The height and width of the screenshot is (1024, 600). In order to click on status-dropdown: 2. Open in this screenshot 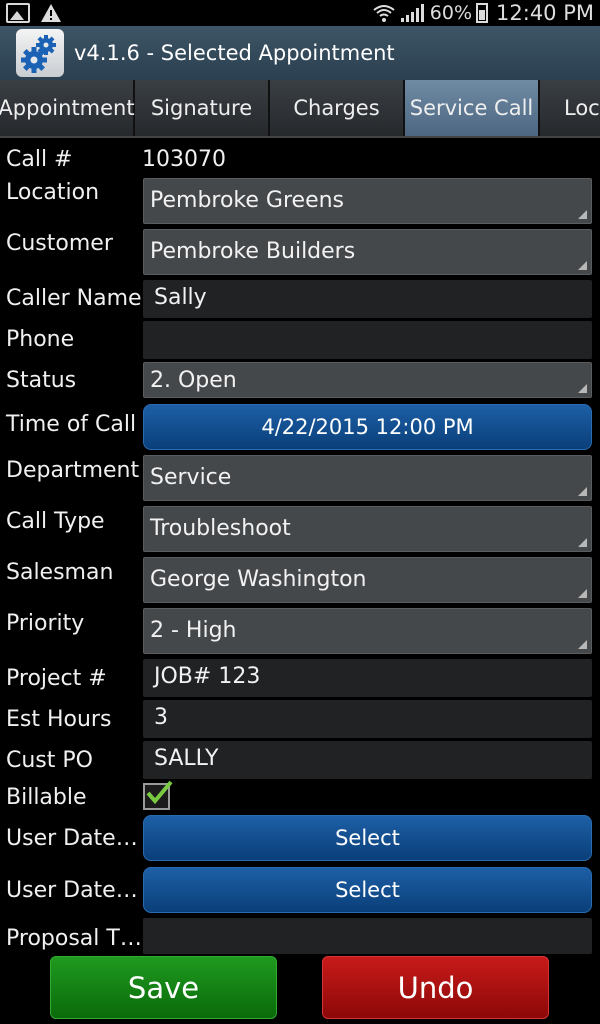, I will do `click(367, 380)`.